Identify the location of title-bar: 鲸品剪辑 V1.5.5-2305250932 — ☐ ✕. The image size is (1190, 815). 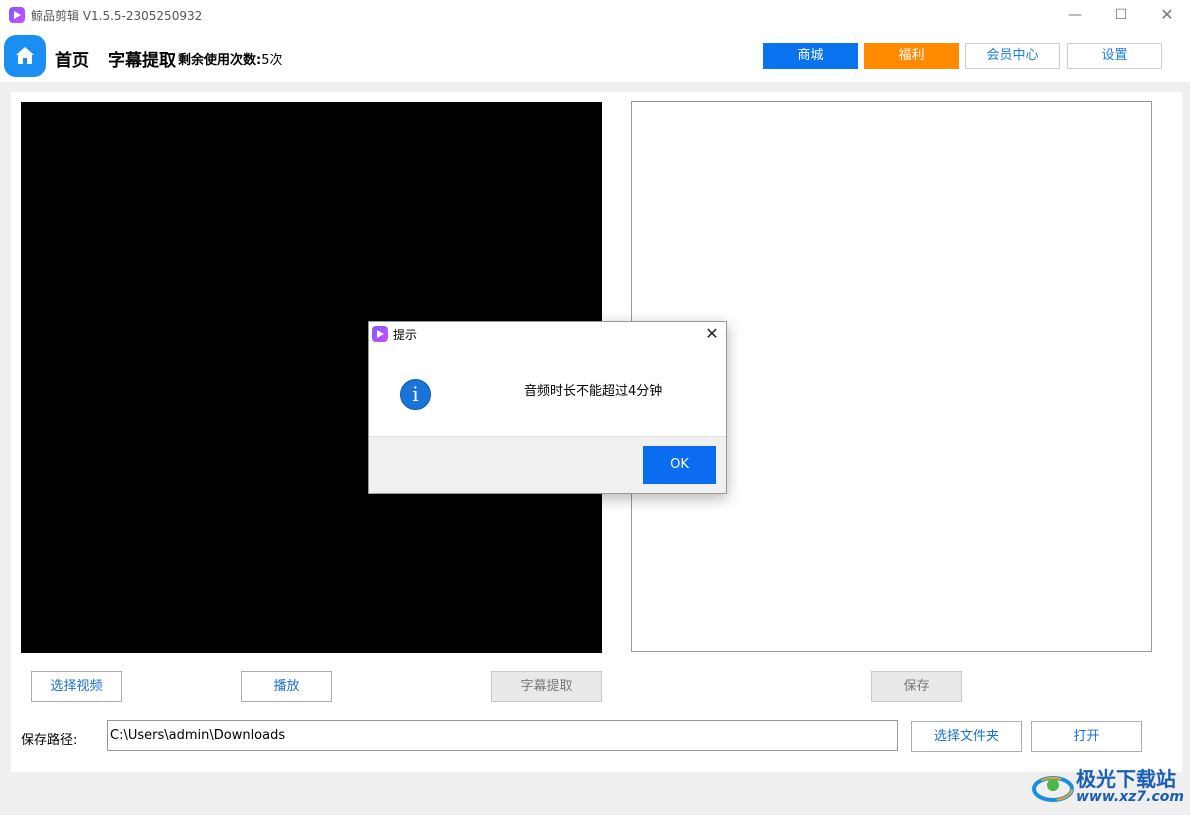
(595, 15).